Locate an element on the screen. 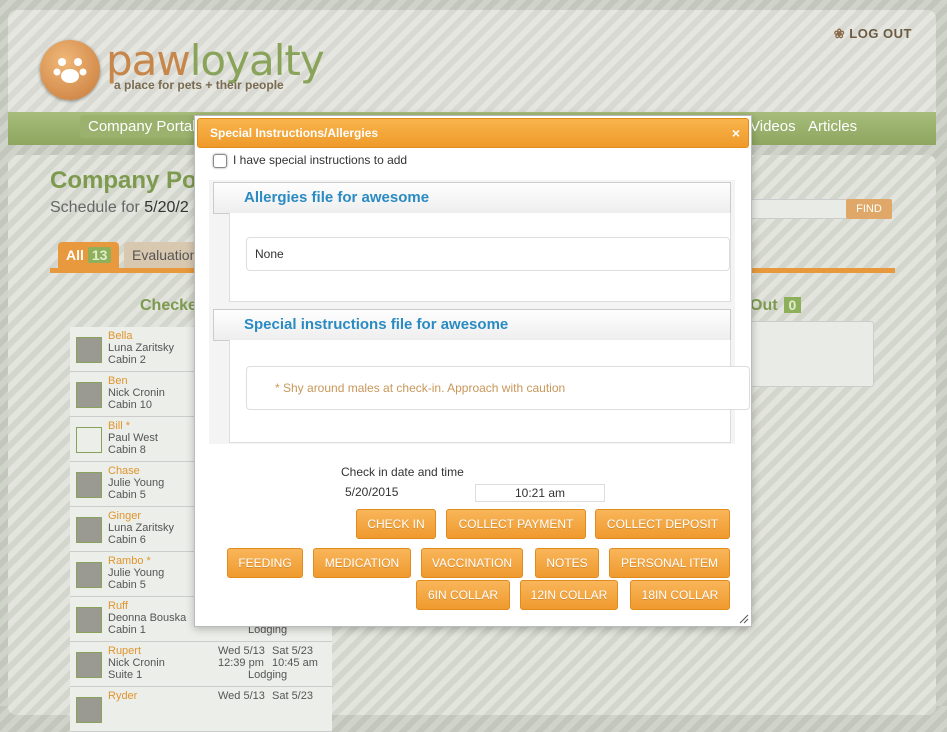 The image size is (947, 732). checkin-date-field: 5/20/2015 is located at coordinates (405, 492).